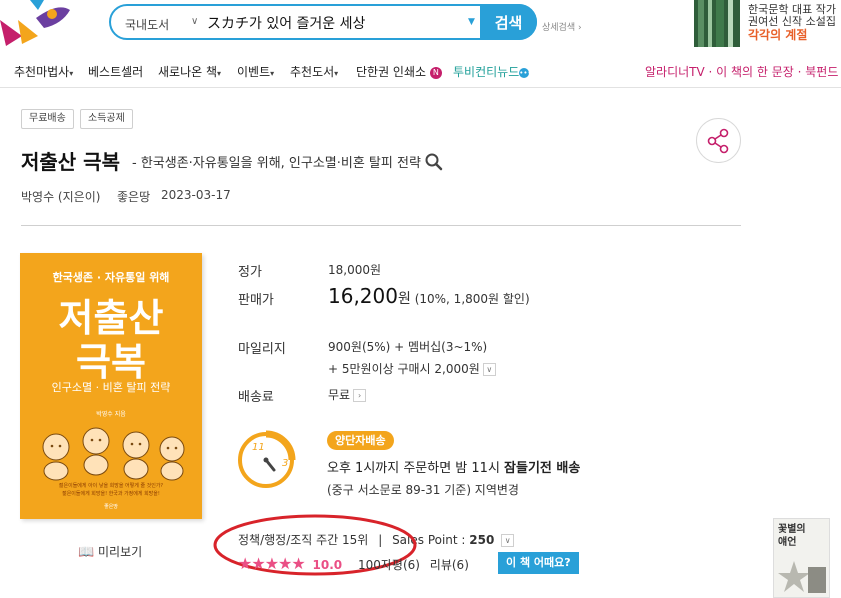  Describe the element at coordinates (434, 162) in the screenshot. I see `magnifier-icon` at that location.